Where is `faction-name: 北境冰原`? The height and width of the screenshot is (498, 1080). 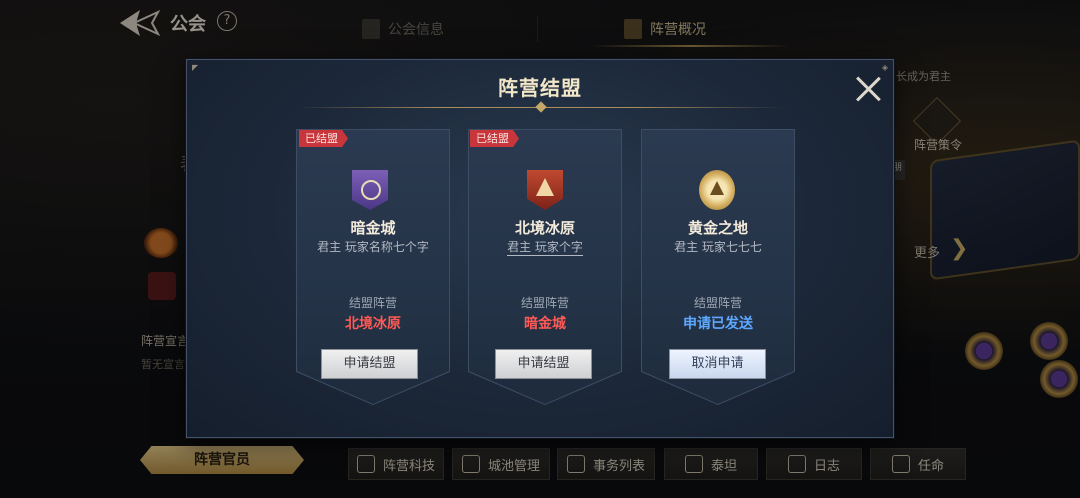 faction-name: 北境冰原 is located at coordinates (544, 228).